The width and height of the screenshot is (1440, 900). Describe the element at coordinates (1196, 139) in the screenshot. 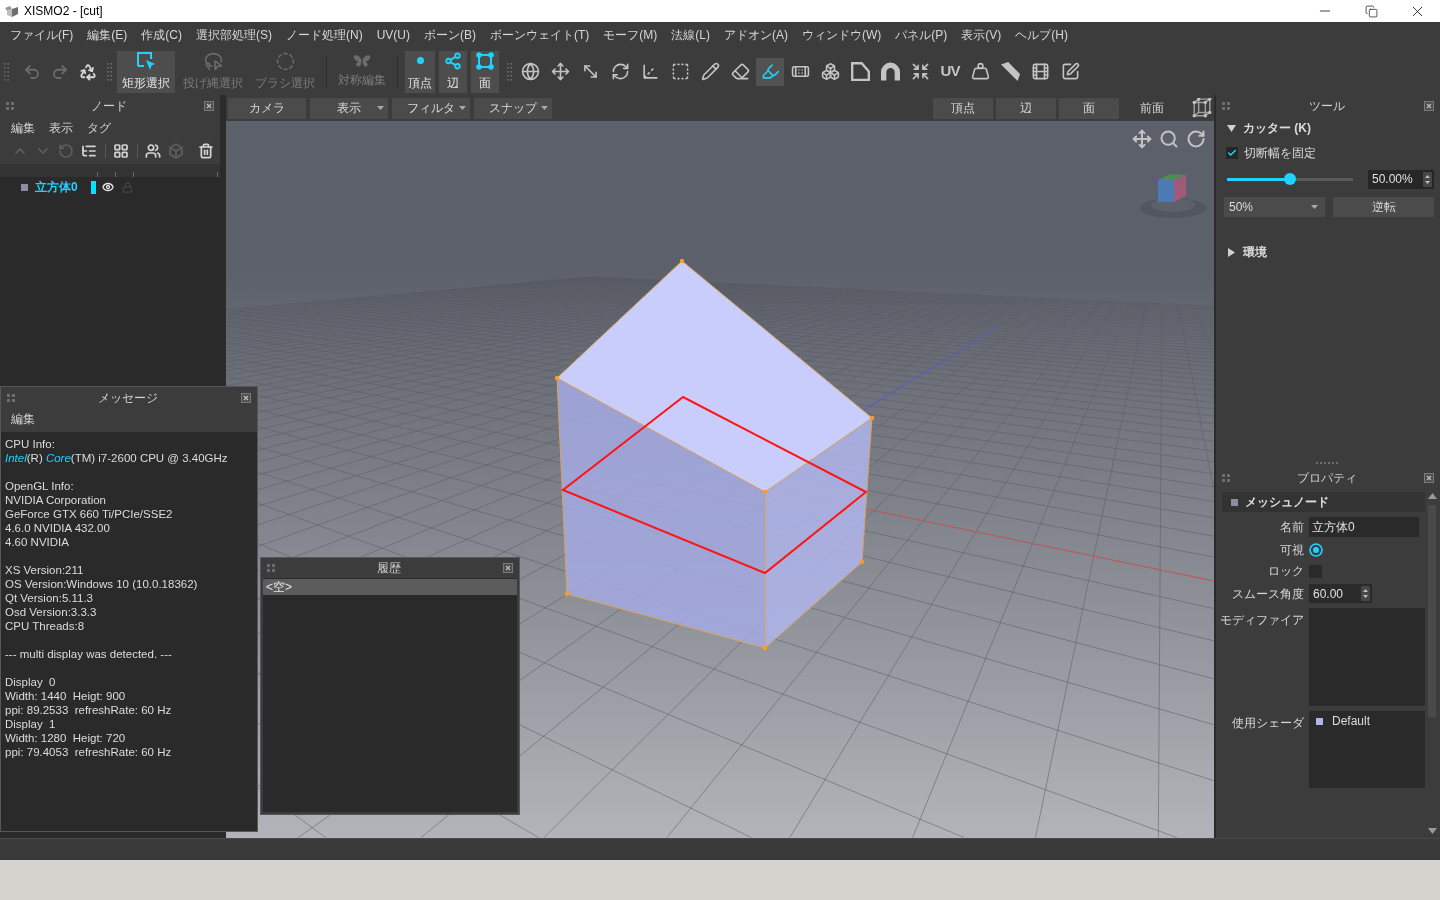

I see `rotate-arrow-icon` at that location.